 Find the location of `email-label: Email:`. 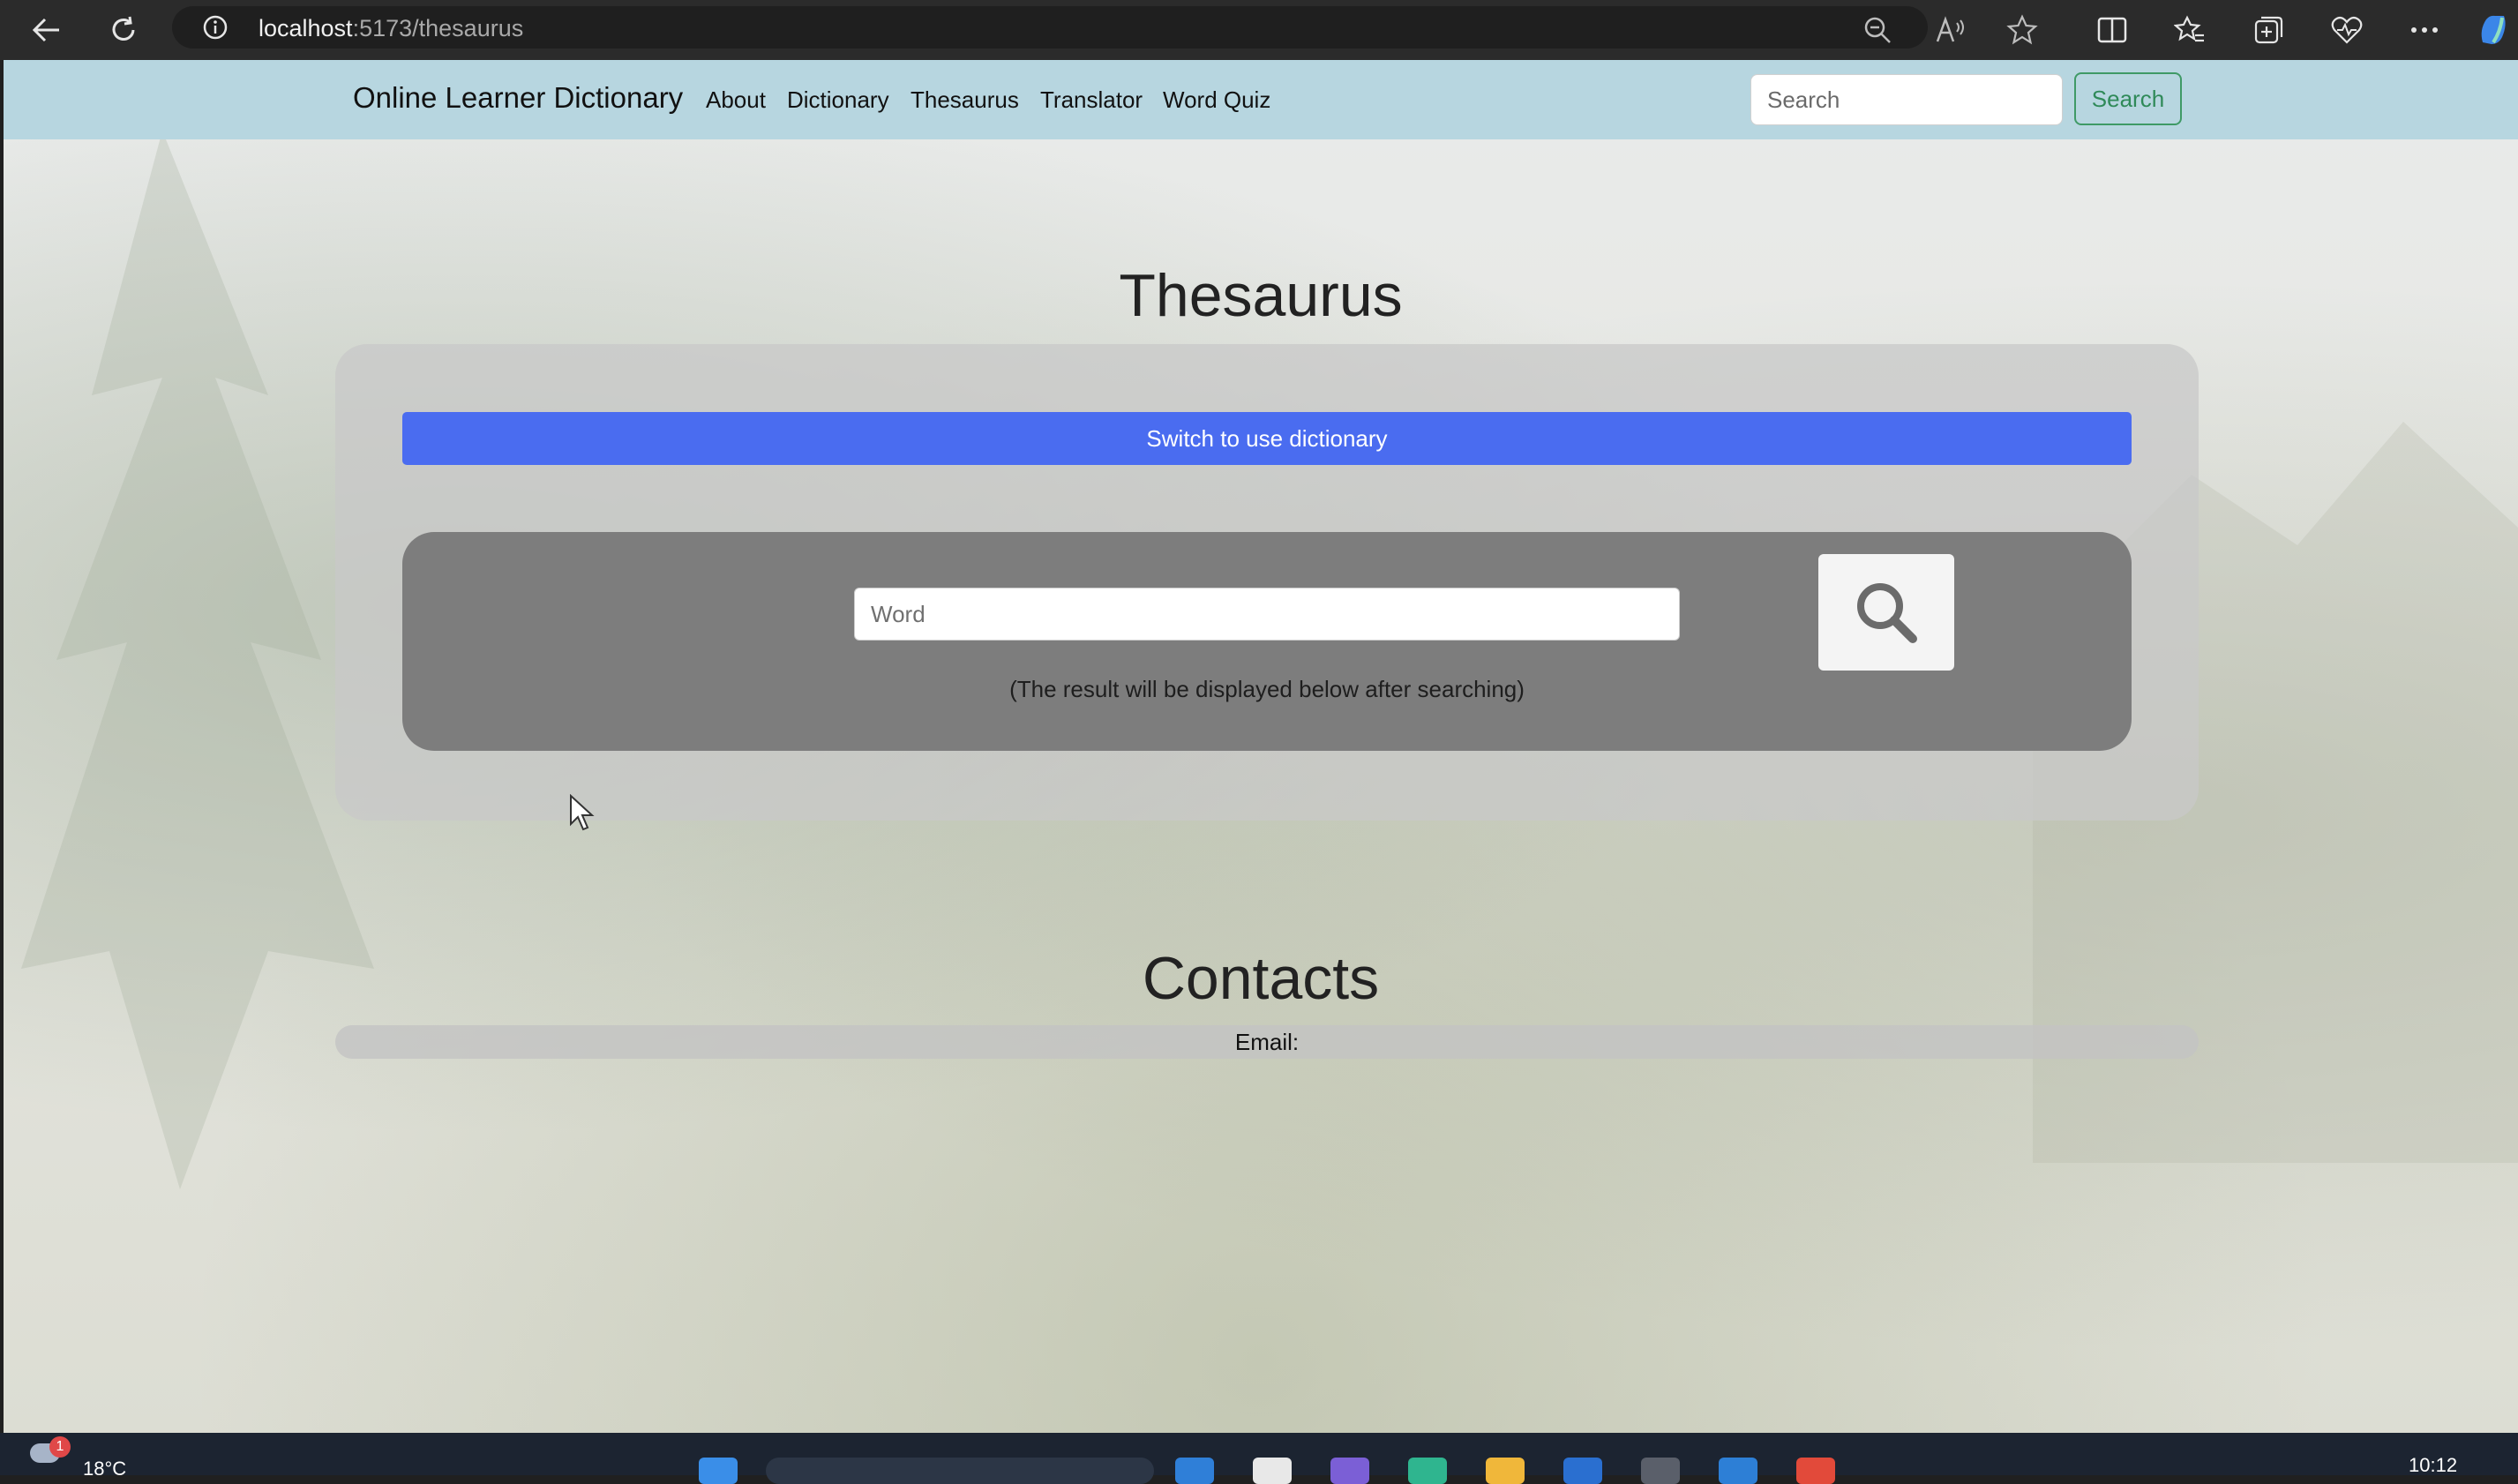

email-label: Email: is located at coordinates (1267, 1042).